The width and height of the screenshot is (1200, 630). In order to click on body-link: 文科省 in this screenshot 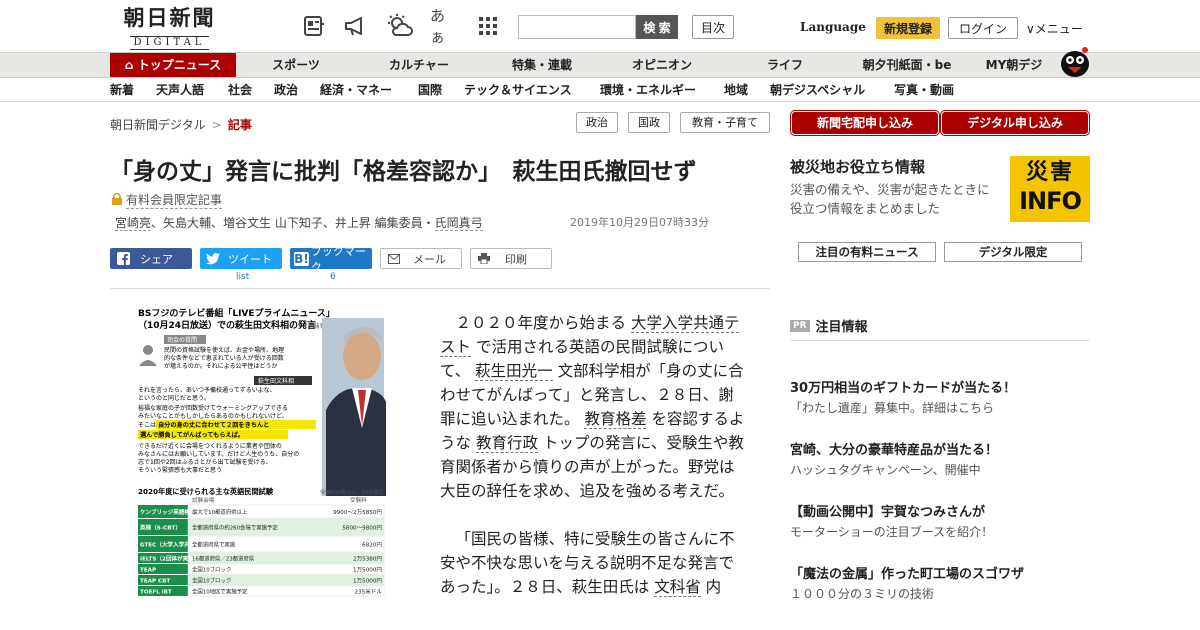, I will do `click(677, 587)`.